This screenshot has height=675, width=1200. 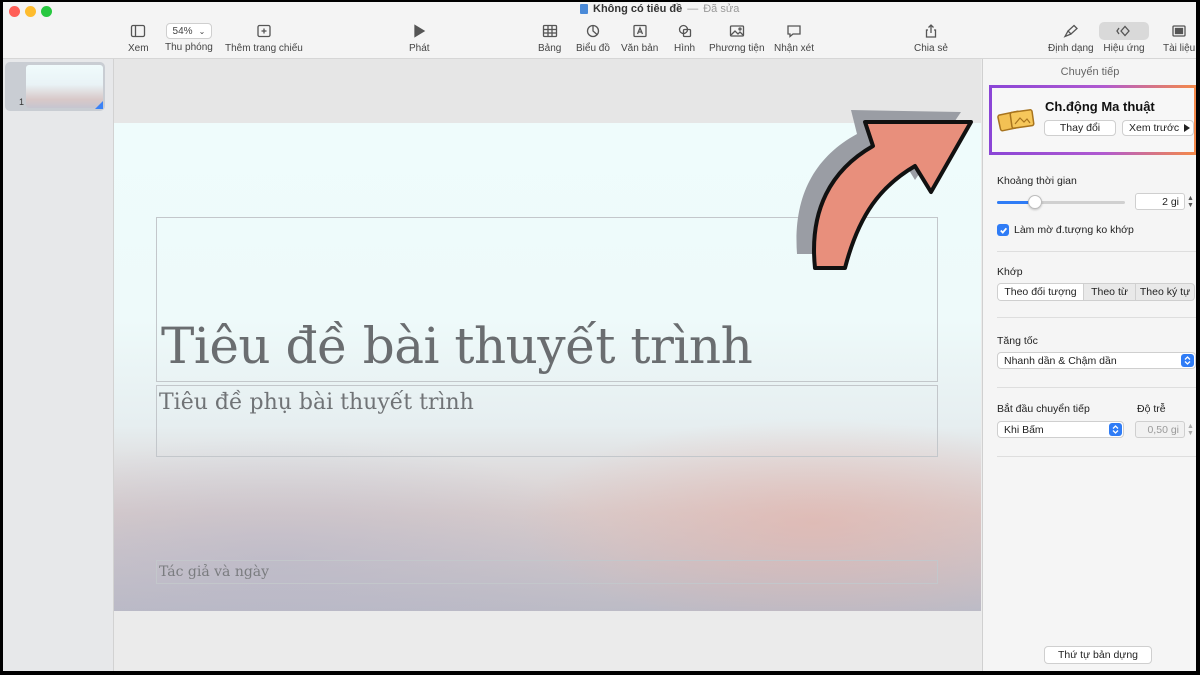 What do you see at coordinates (202, 31) in the screenshot?
I see `chevron-down-icon: ⌄` at bounding box center [202, 31].